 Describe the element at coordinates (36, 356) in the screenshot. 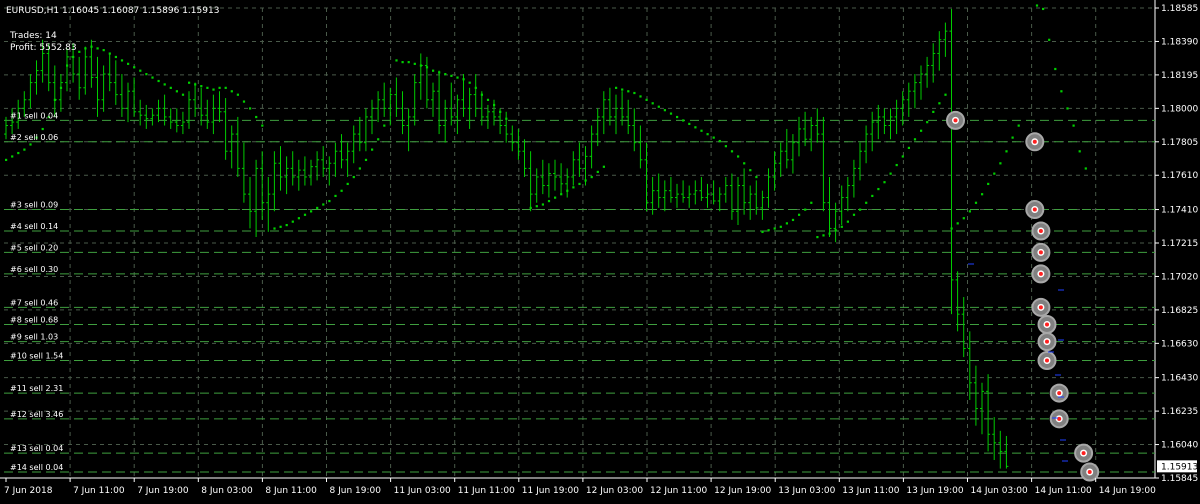

I see `order-label: #10 sell 1.54` at that location.